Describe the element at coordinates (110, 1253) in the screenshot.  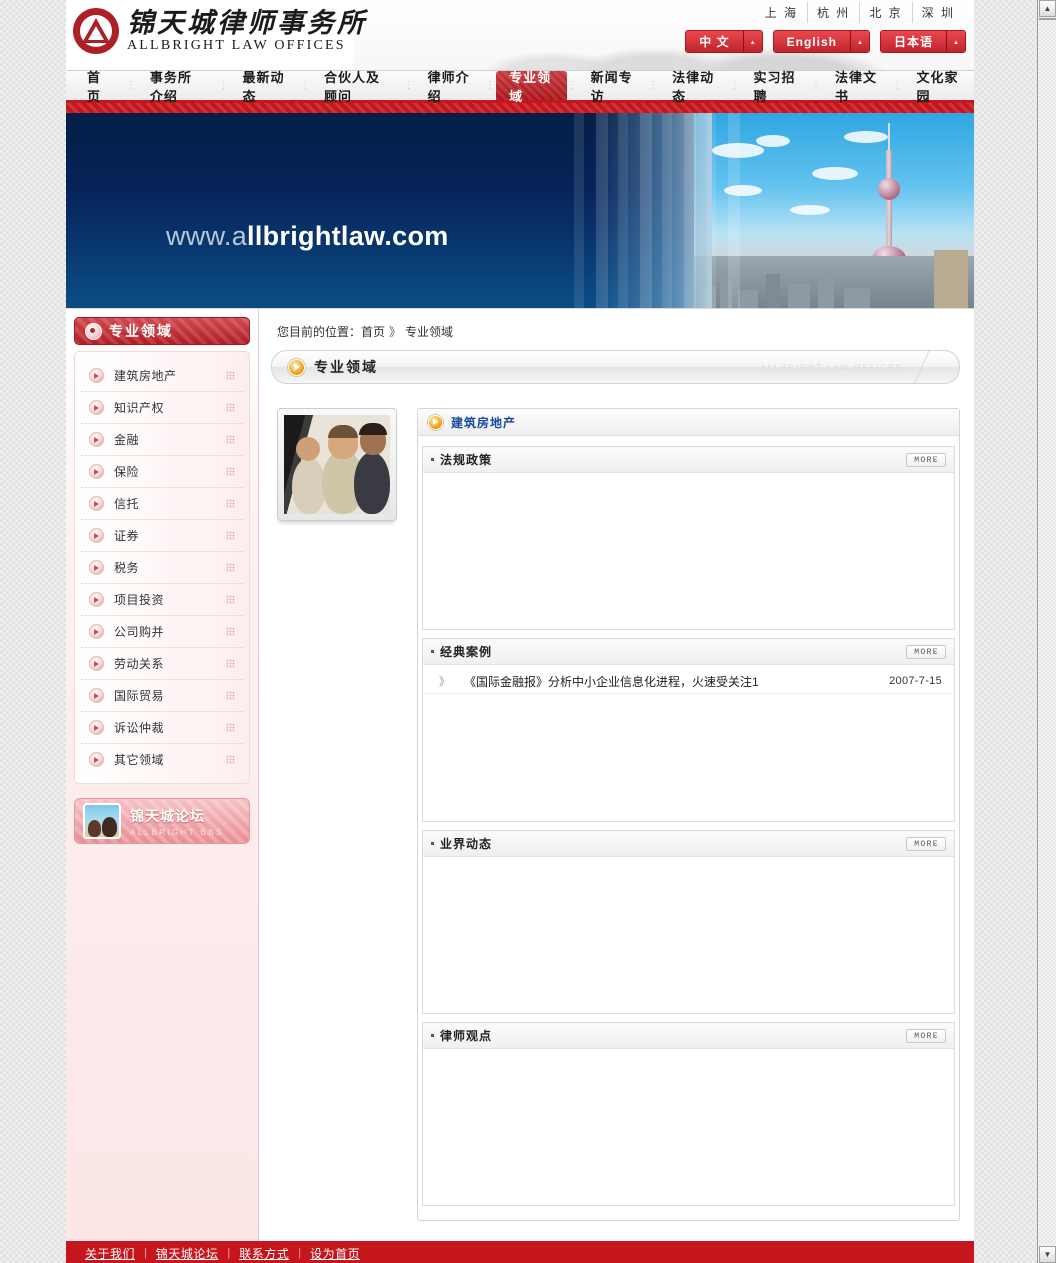
I see `footer-link-about-us: 关于我们` at that location.